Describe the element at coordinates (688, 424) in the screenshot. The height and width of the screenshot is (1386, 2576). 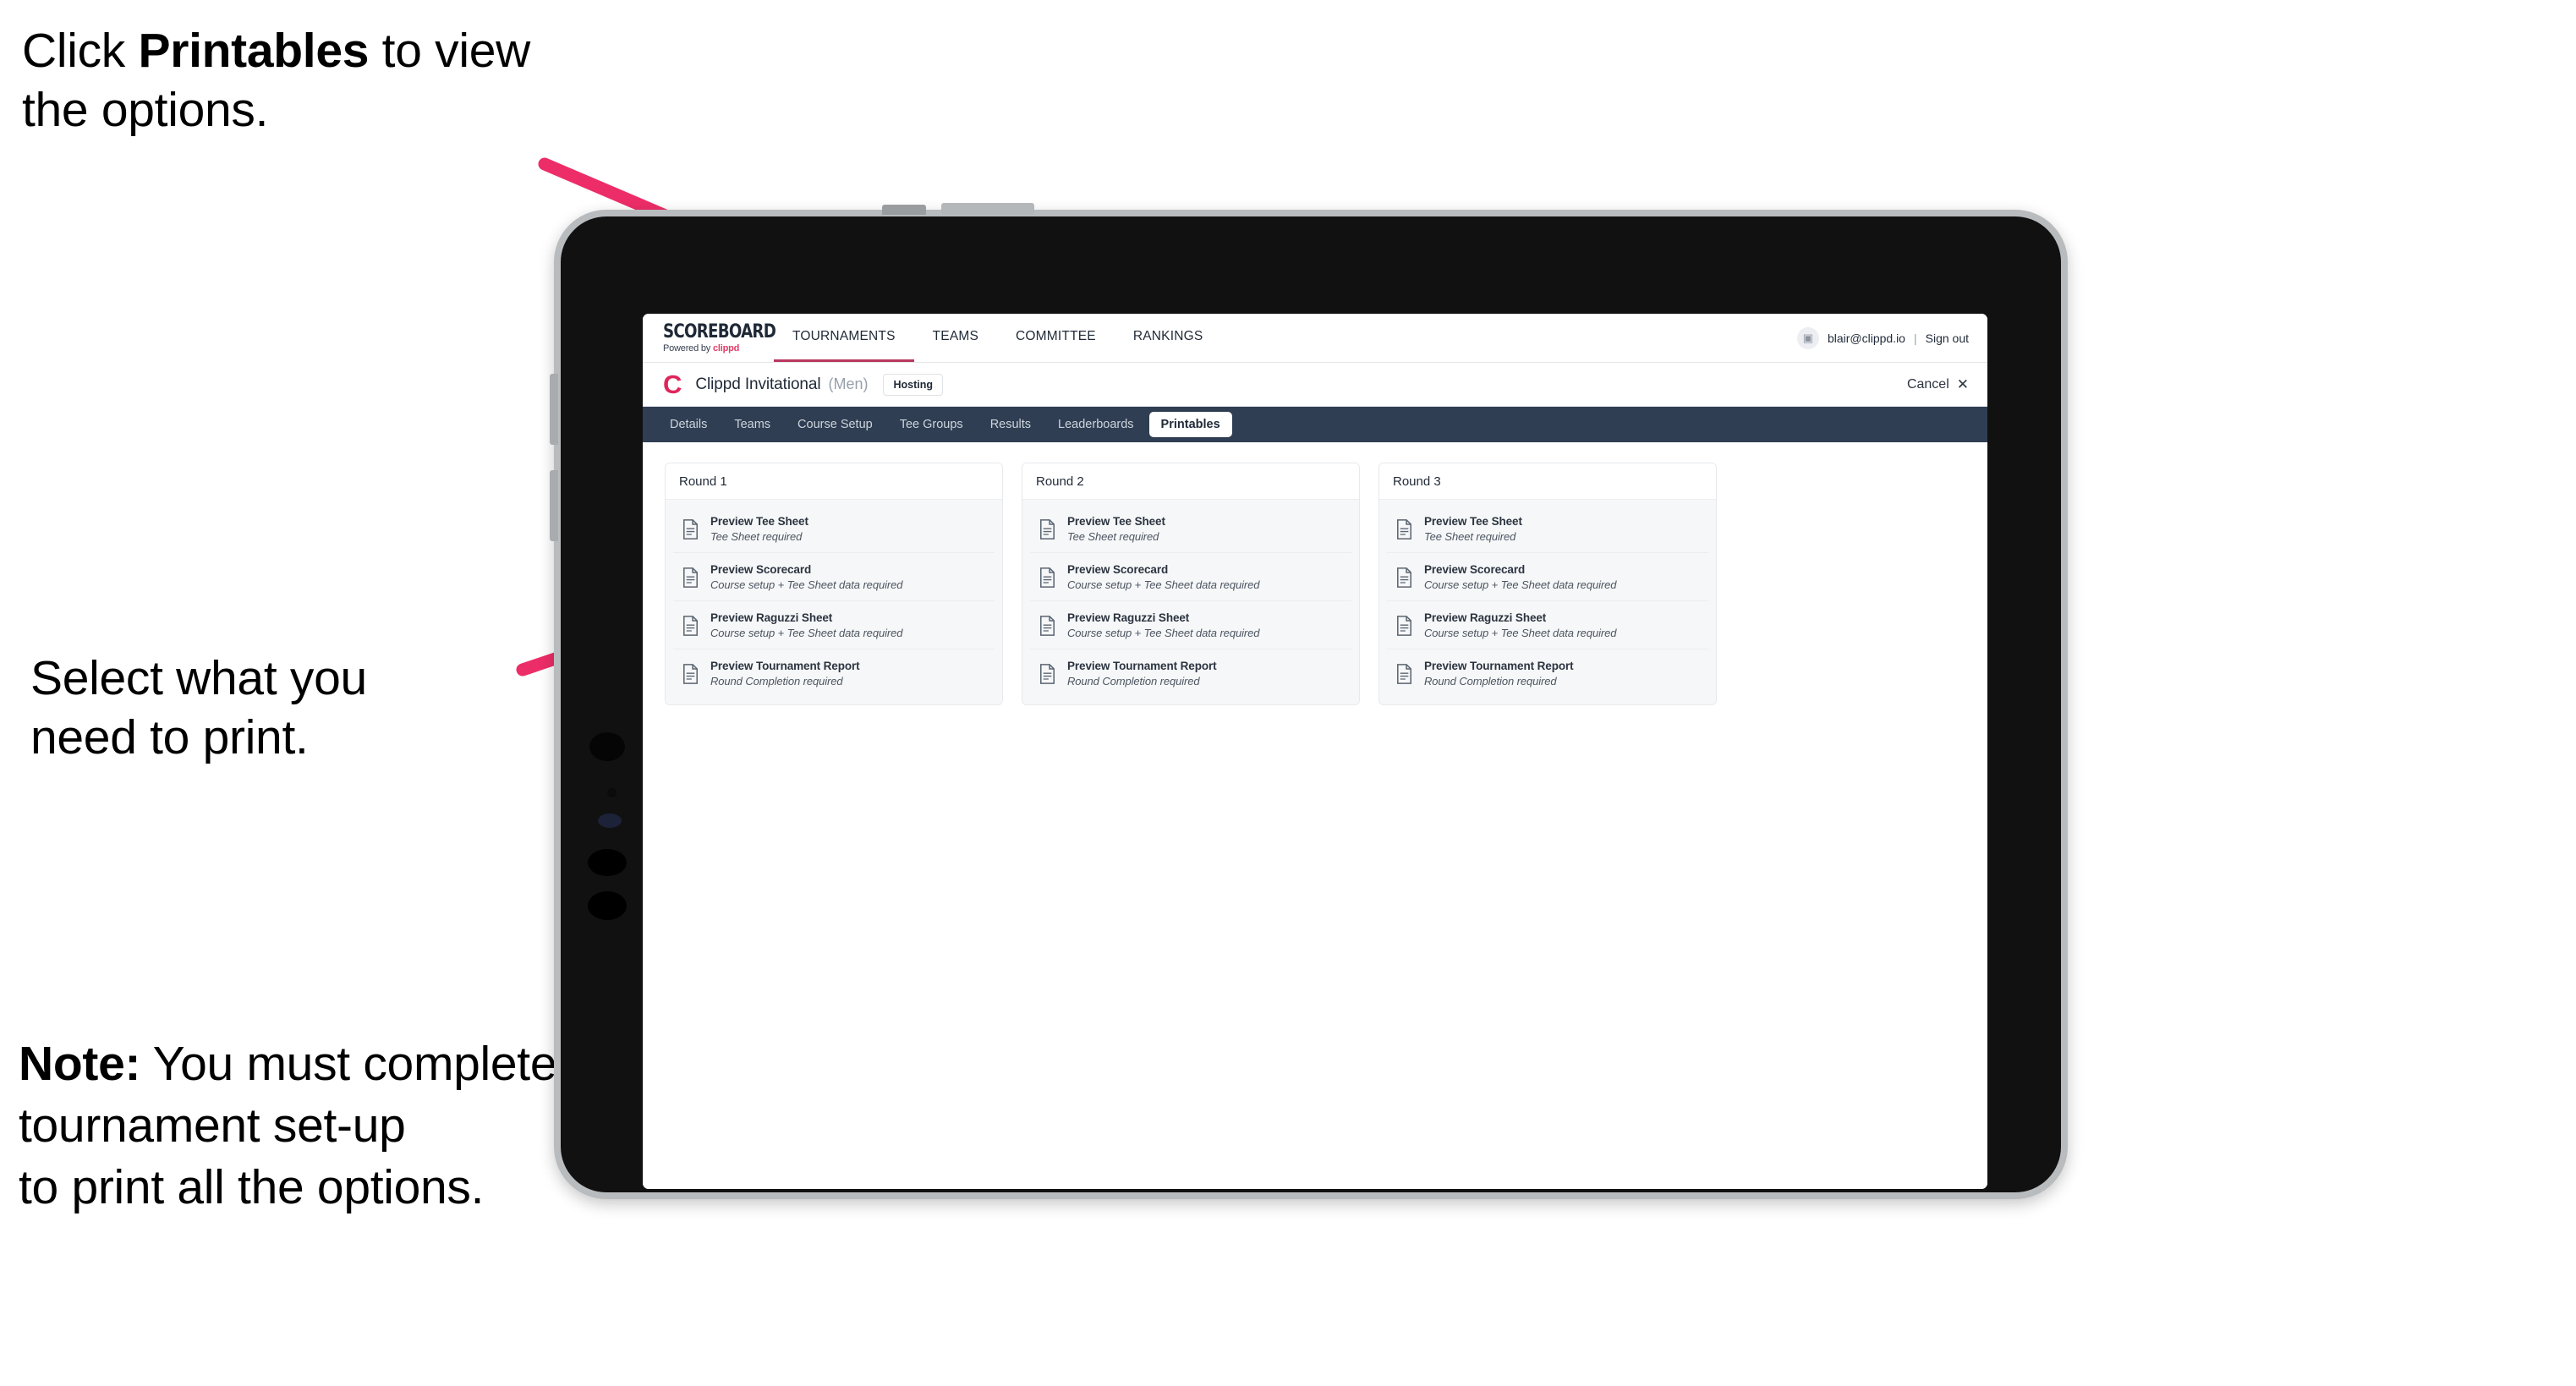
I see `tab-details: Details` at that location.